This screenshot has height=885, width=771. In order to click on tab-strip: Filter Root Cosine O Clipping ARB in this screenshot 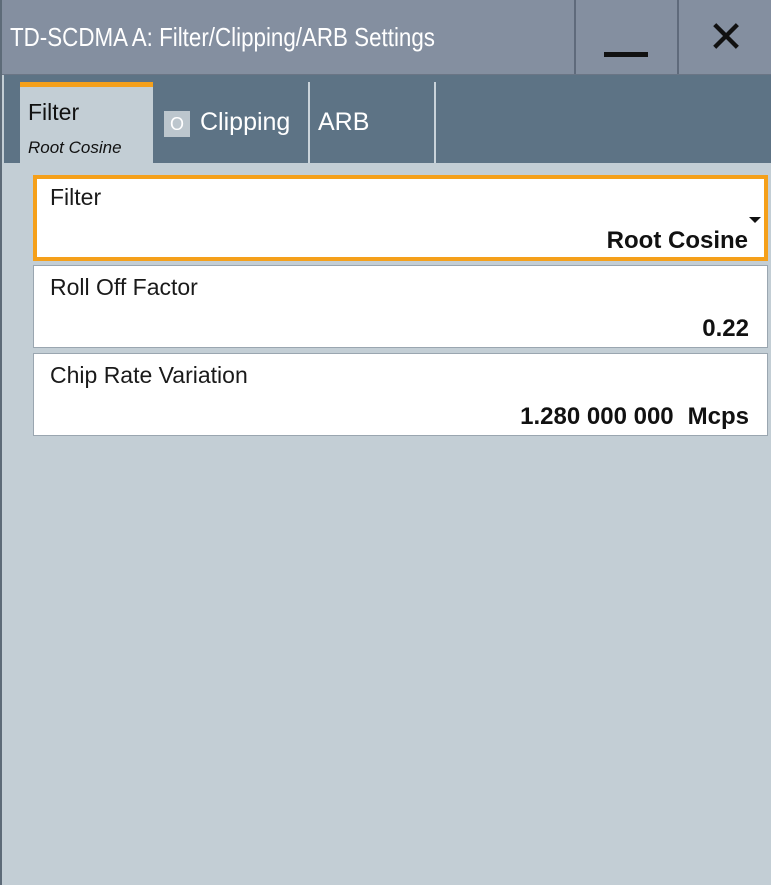, I will do `click(387, 119)`.